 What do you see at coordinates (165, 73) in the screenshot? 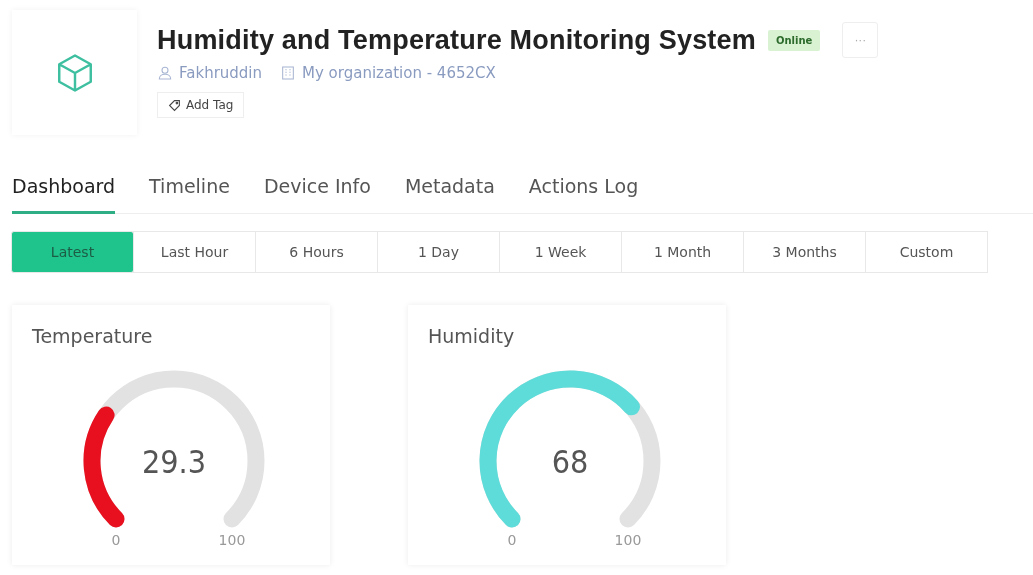
I see `user-icon` at bounding box center [165, 73].